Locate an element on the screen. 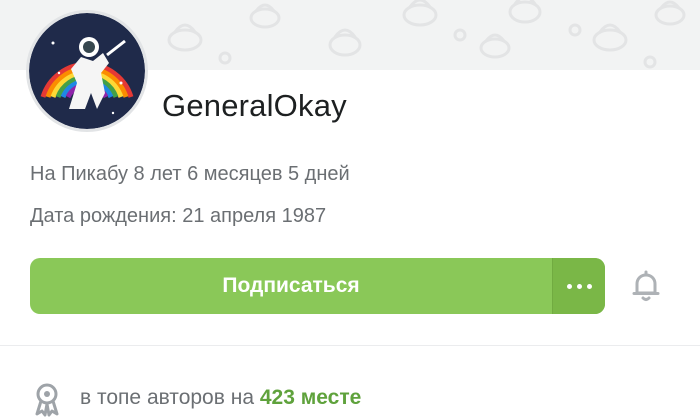 Image resolution: width=700 pixels, height=418 pixels. astronaut-unicorn-rainbow-avatar is located at coordinates (87, 71).